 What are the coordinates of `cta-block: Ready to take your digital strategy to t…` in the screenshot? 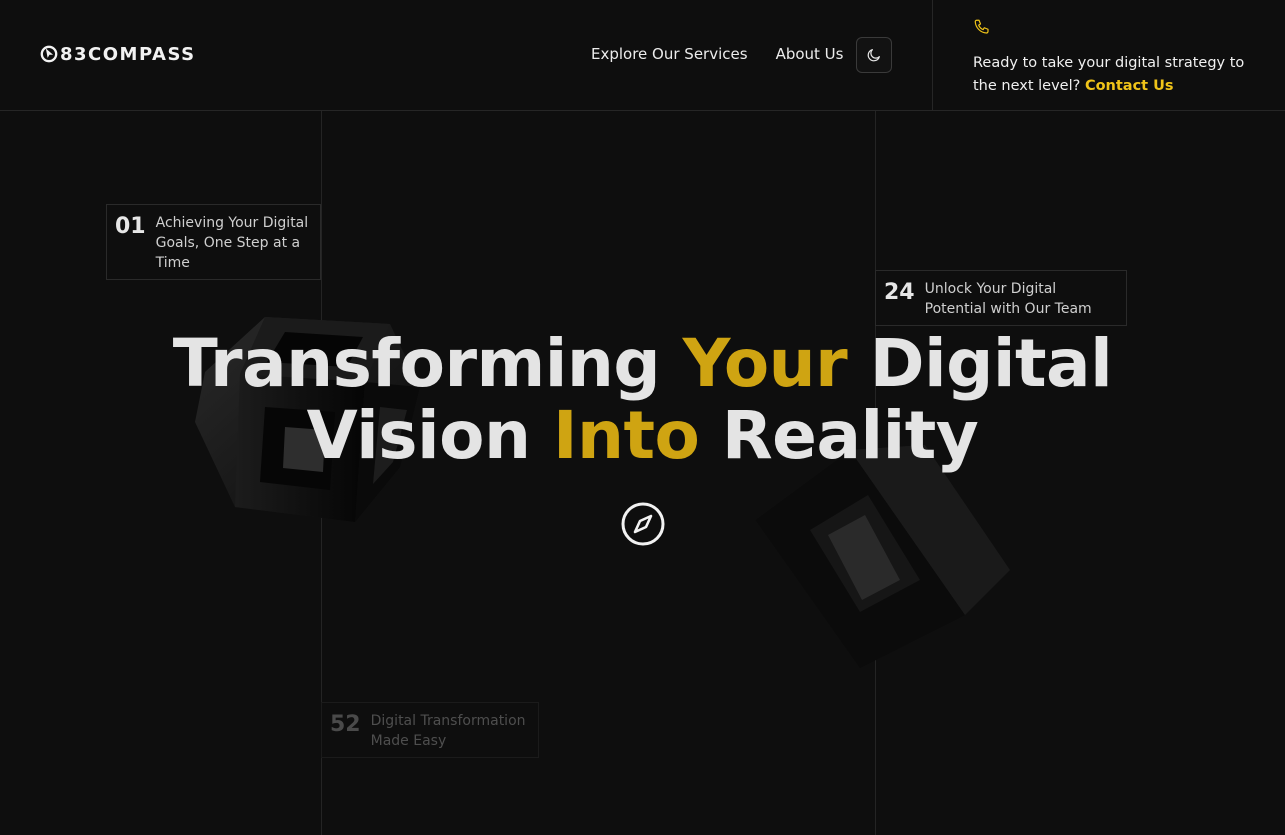 It's located at (1118, 58).